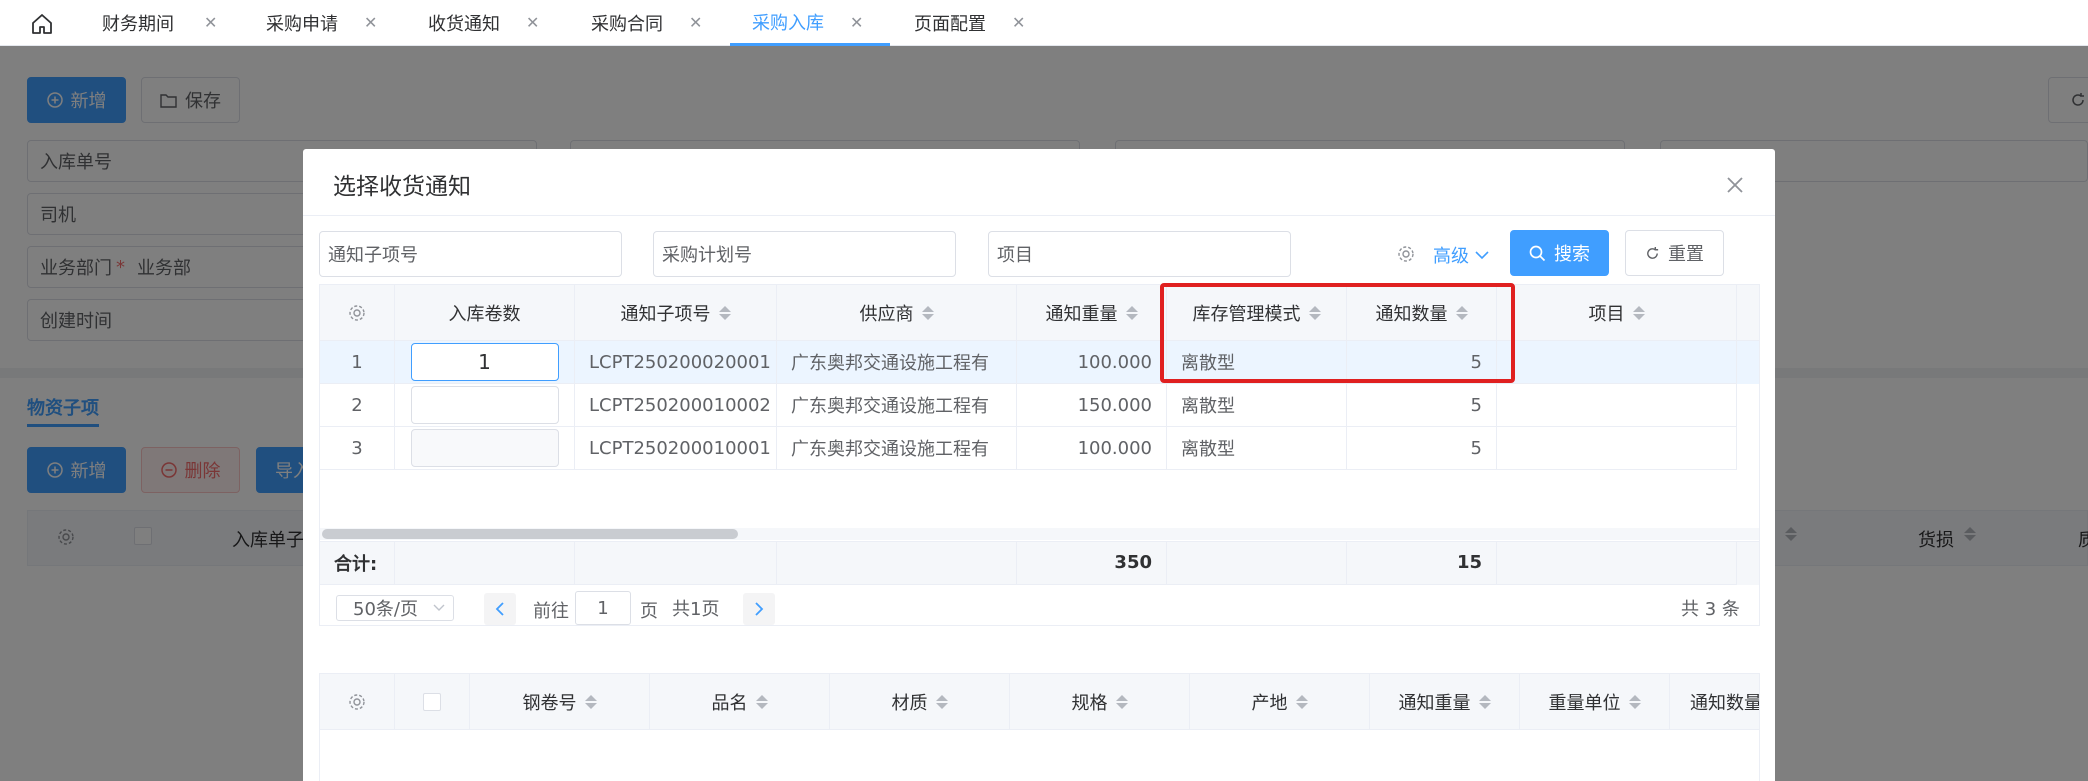 This screenshot has width=2088, height=781. I want to click on tab-receipt-notice: 收货通知 ✕, so click(484, 23).